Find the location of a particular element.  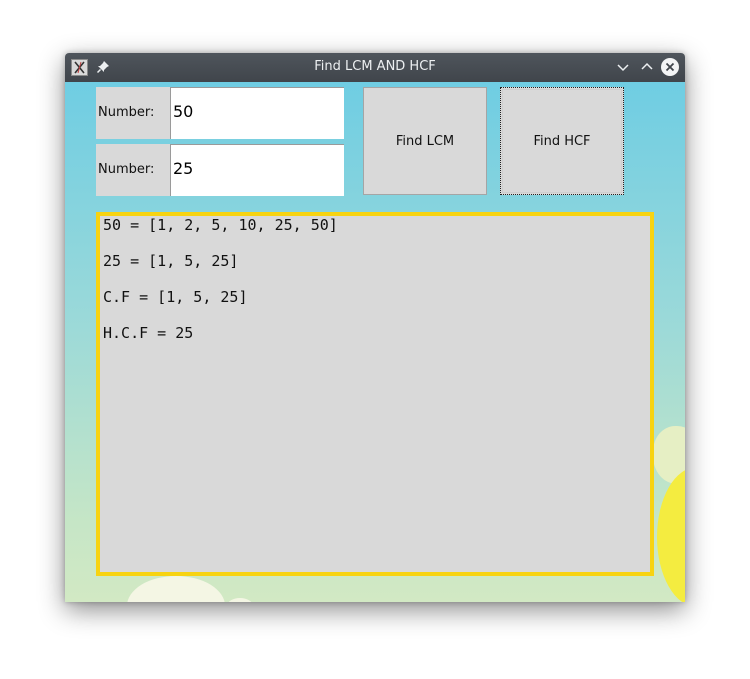

find-lcm-label: Find LCM is located at coordinates (425, 141).